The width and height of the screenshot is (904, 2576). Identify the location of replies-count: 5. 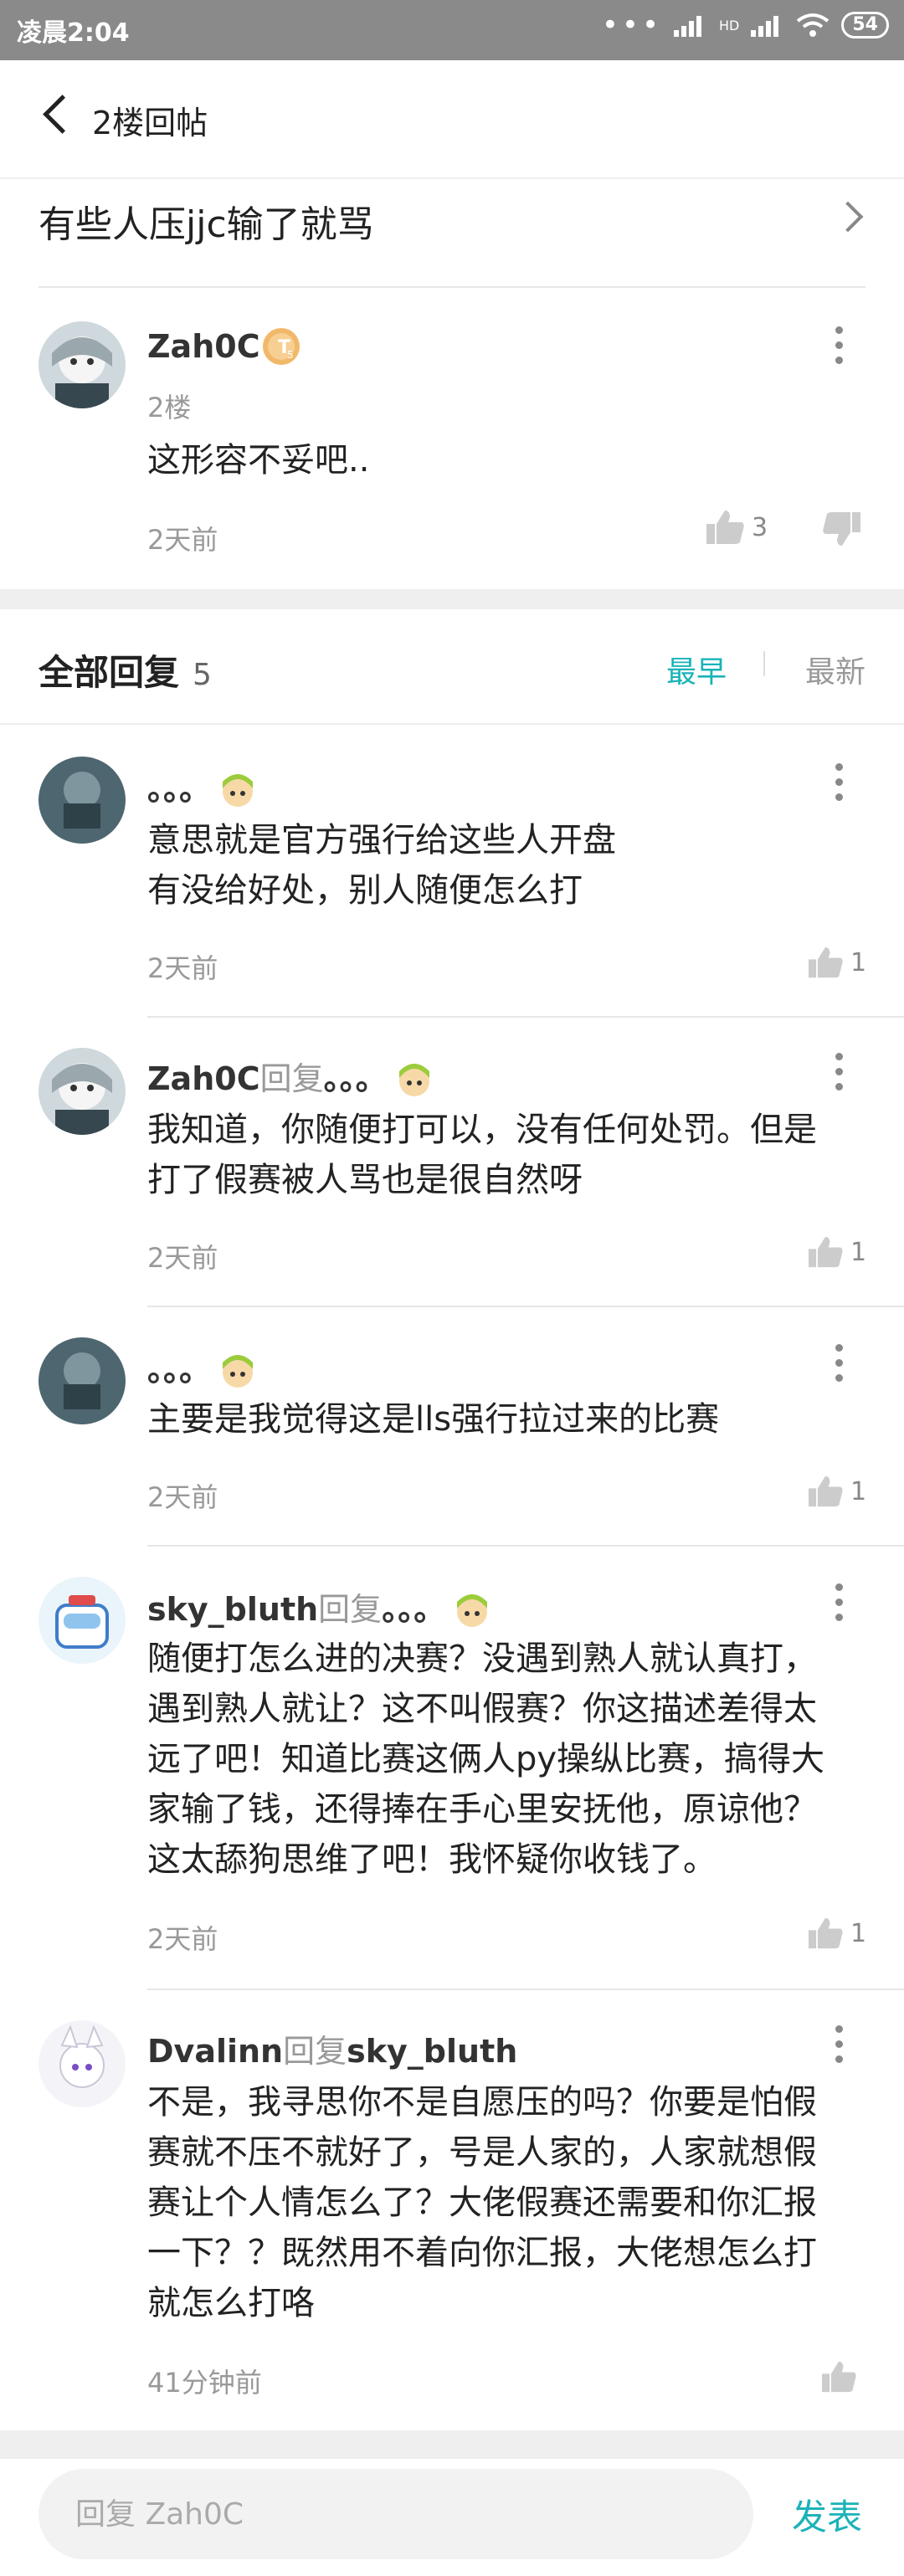
(202, 675).